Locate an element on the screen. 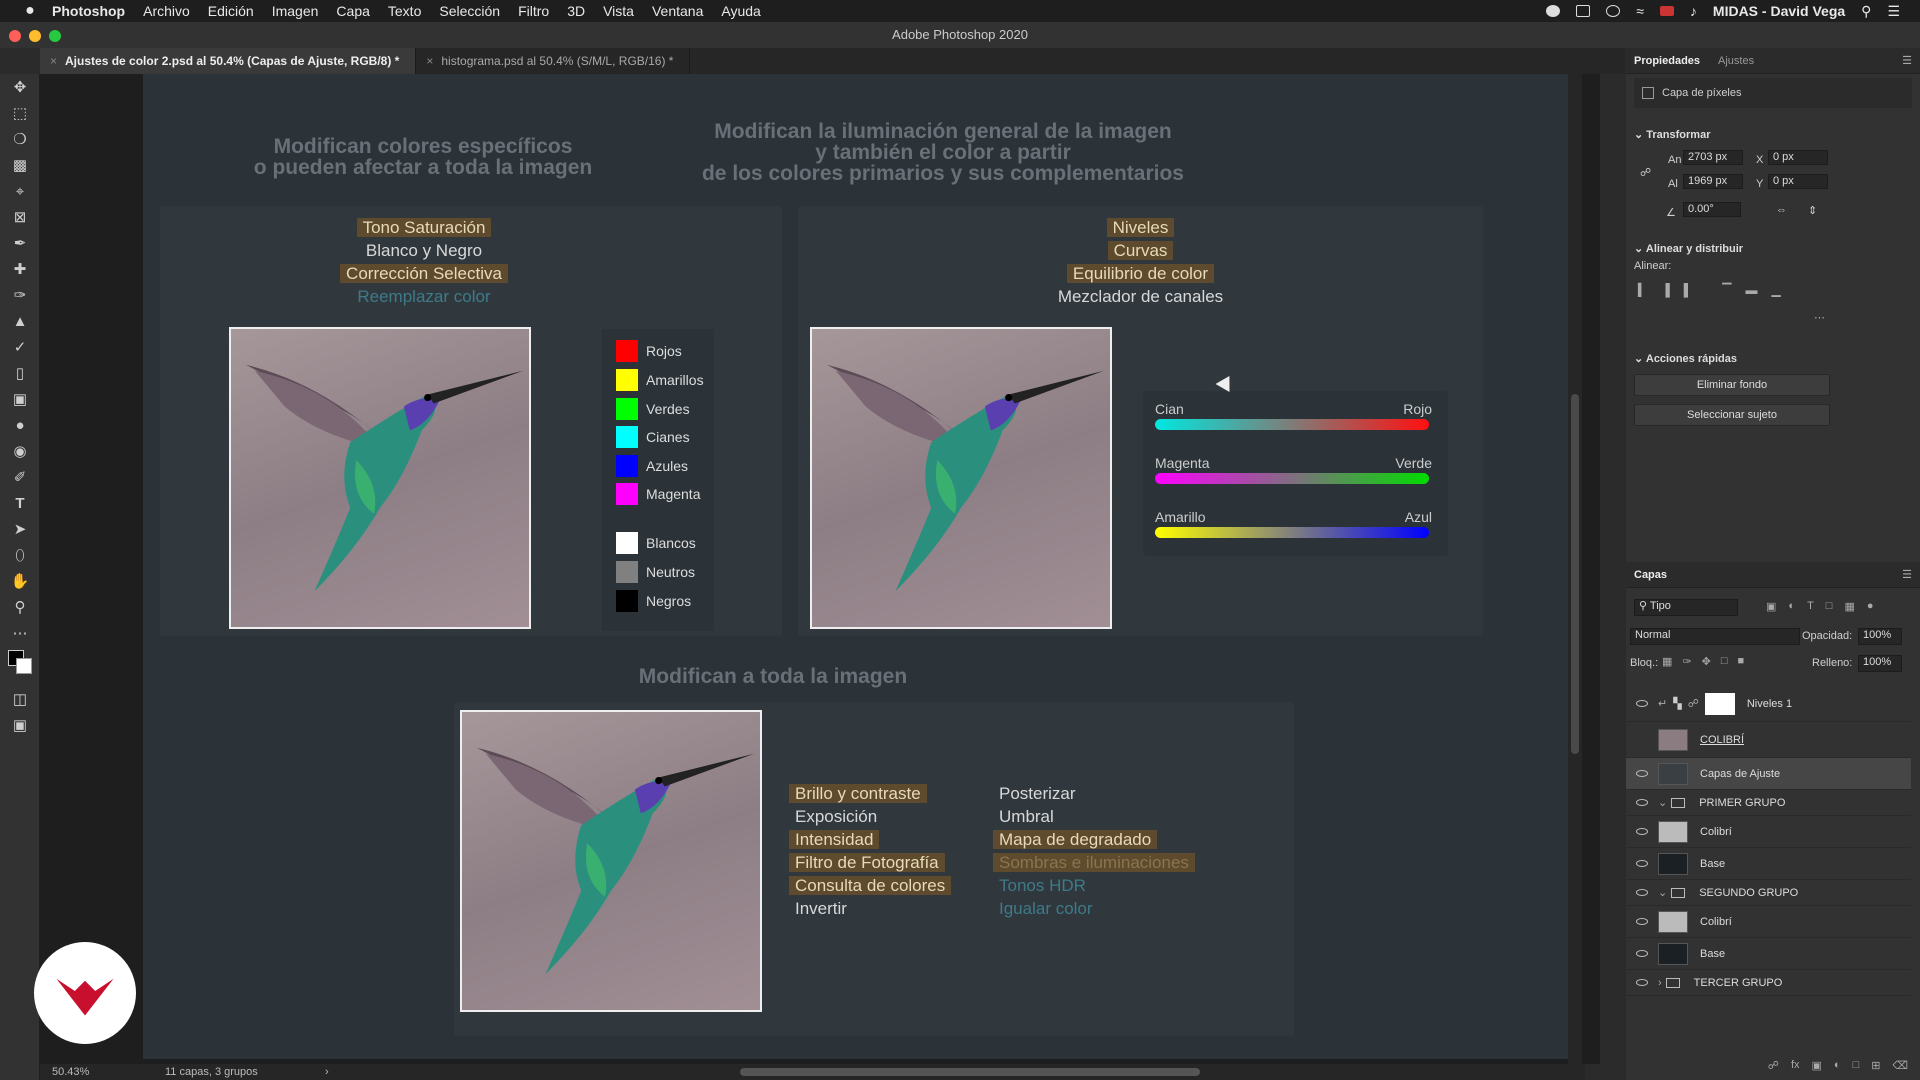 The height and width of the screenshot is (1080, 1920). height-field: 1969 px is located at coordinates (1713, 181).